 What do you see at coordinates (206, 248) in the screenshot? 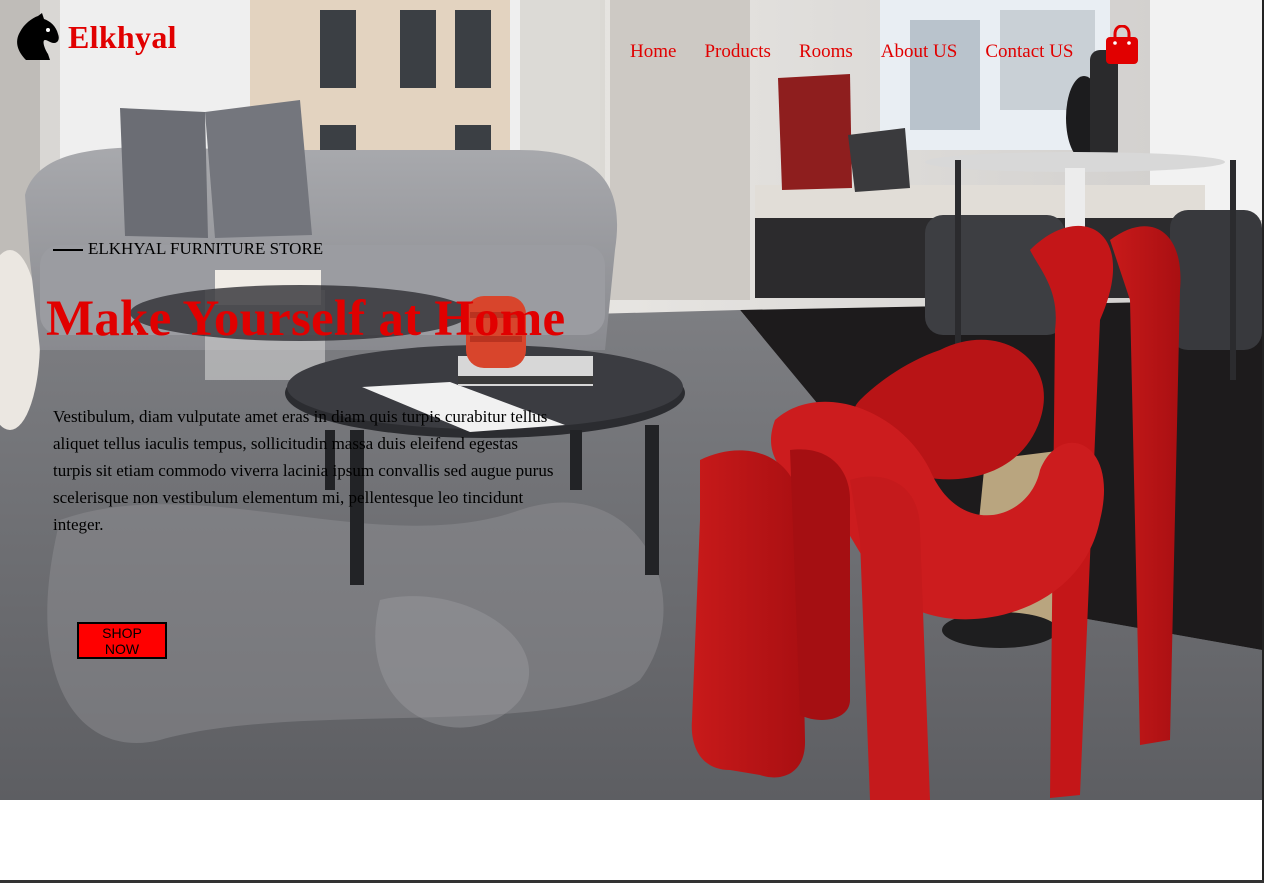
I see `eyebrow-text: ELKHYAL FURNITURE STORE` at bounding box center [206, 248].